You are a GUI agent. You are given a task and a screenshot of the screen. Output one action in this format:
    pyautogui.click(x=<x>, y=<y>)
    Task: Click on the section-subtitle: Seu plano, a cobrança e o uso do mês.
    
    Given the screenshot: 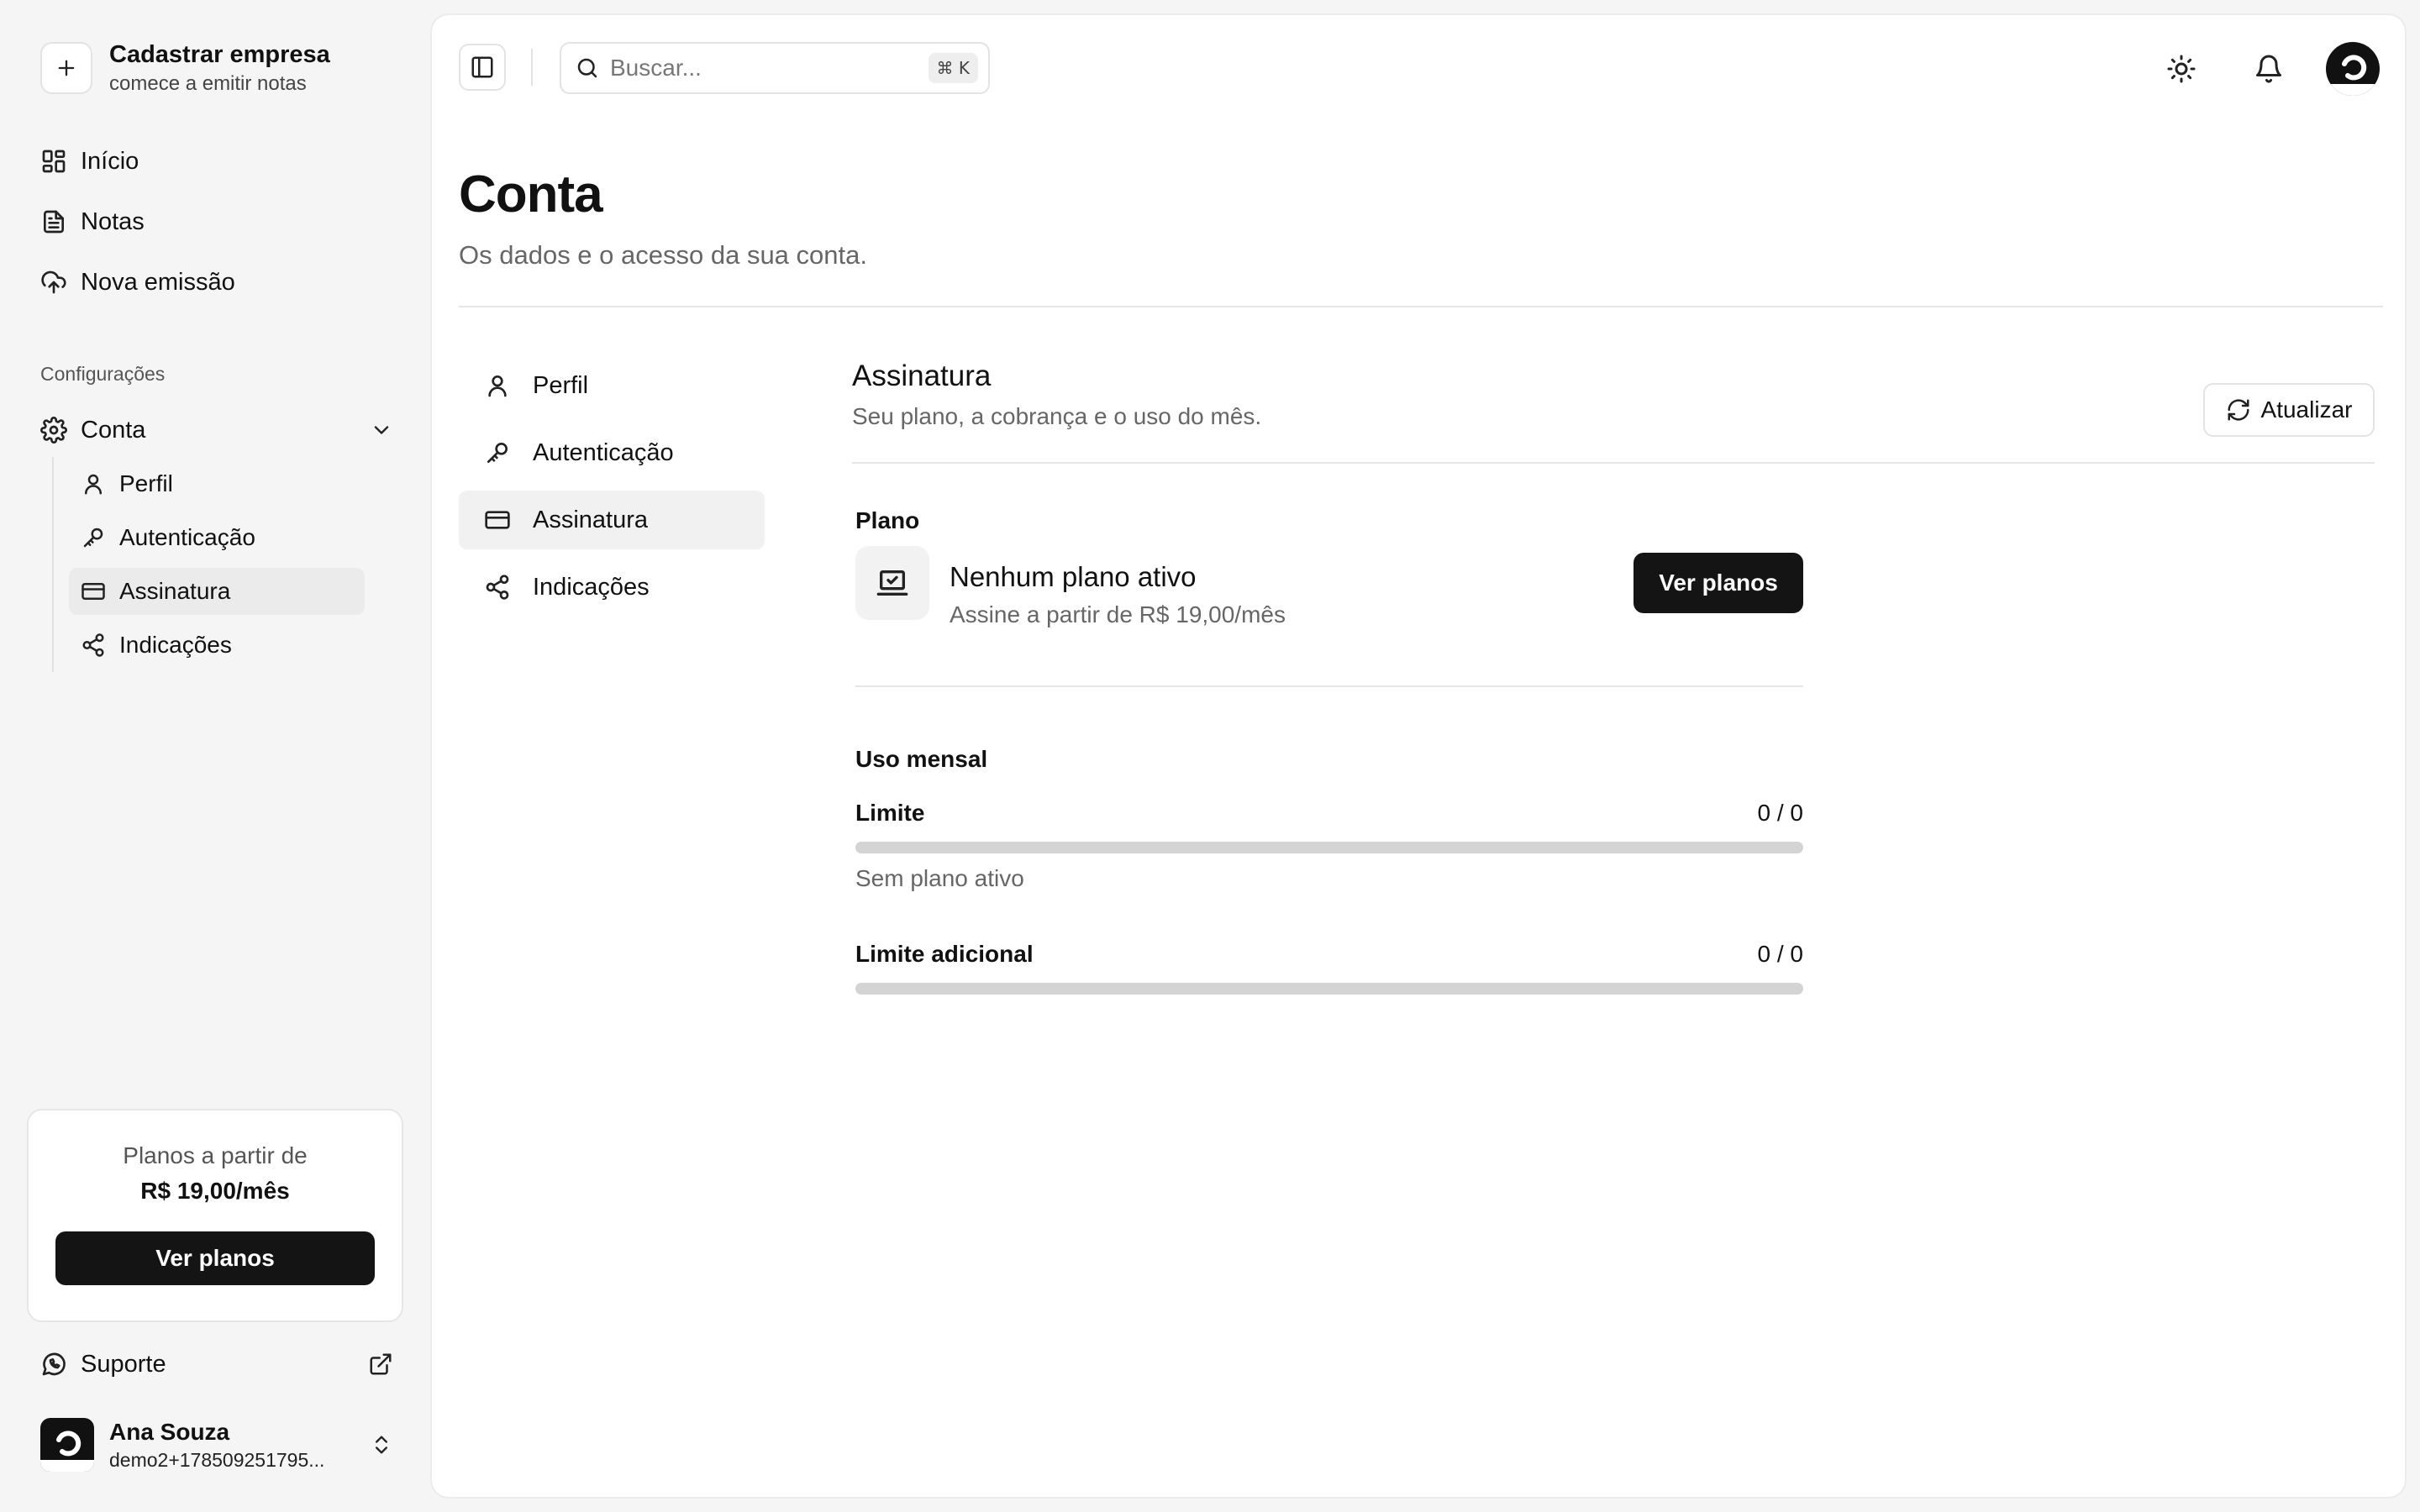 What is the action you would take?
    pyautogui.click(x=1057, y=416)
    